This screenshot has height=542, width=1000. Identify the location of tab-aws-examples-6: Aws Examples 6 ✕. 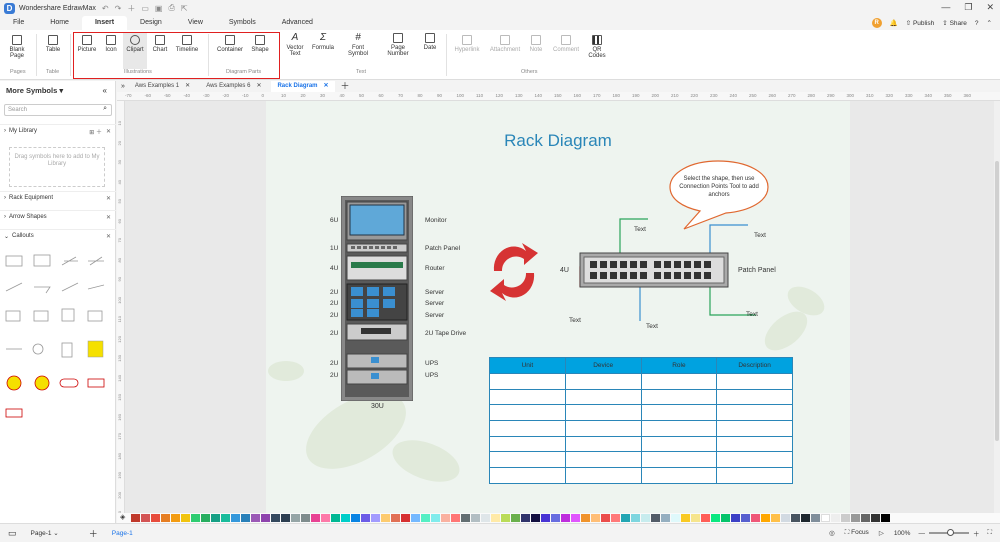
(233, 86).